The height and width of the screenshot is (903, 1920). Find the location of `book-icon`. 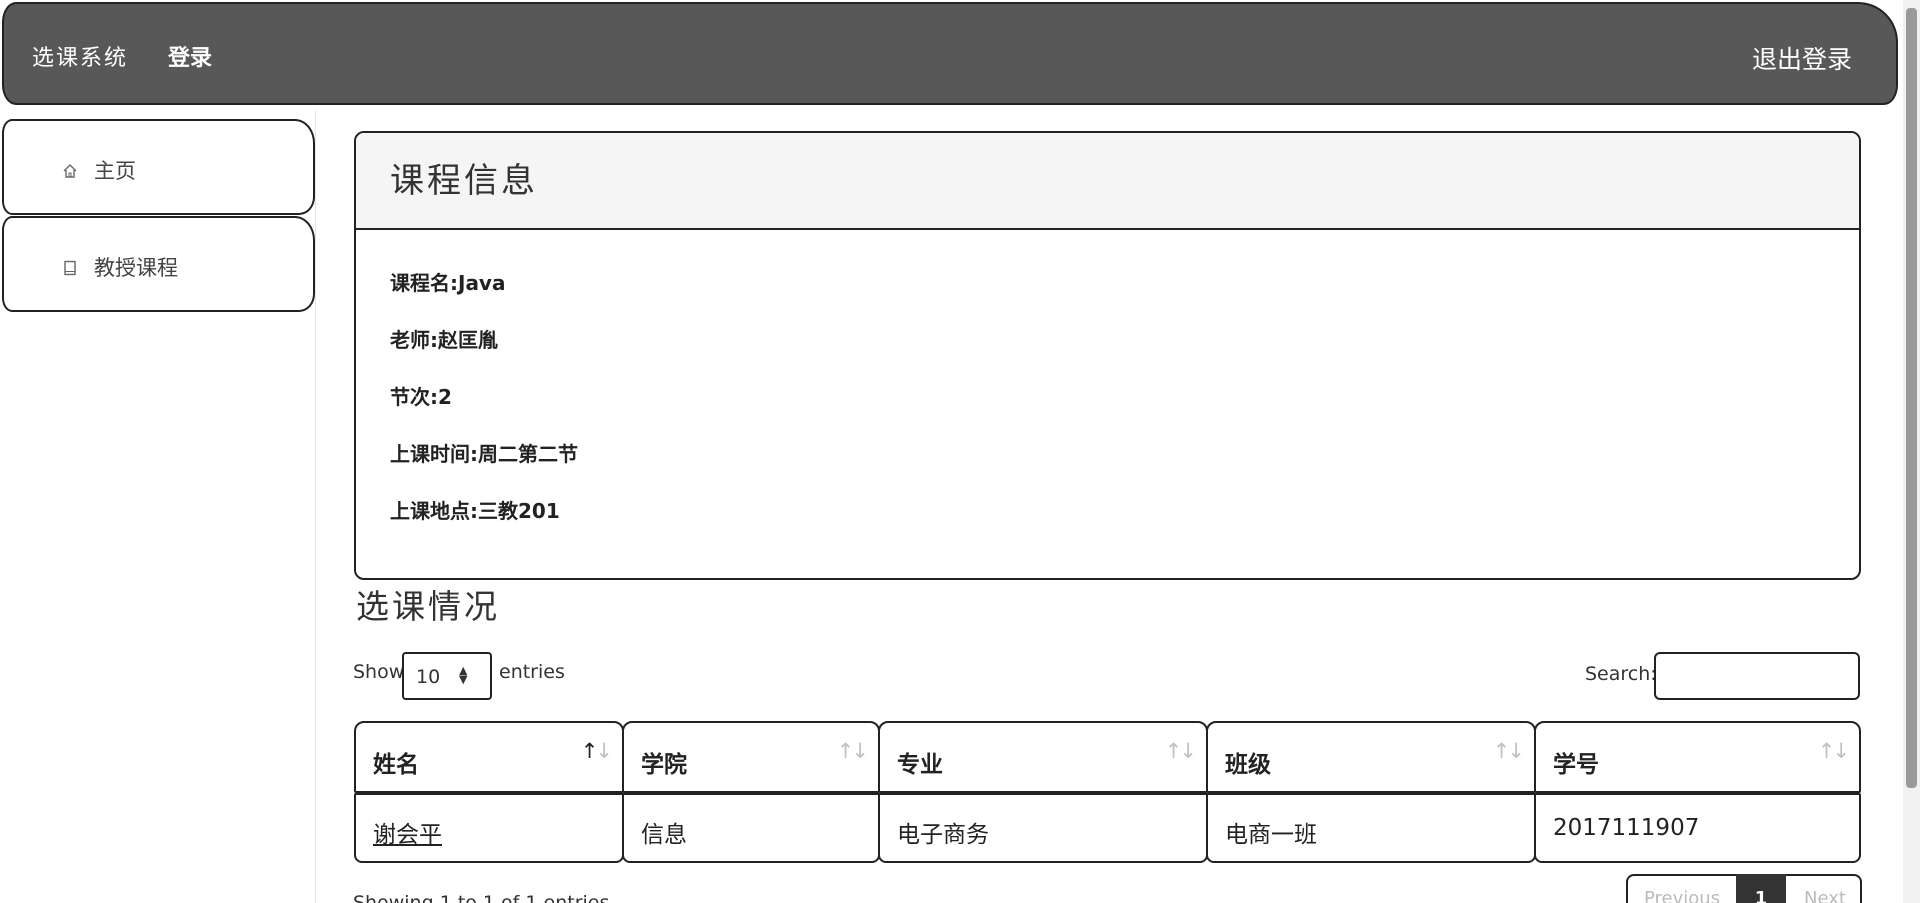

book-icon is located at coordinates (70, 268).